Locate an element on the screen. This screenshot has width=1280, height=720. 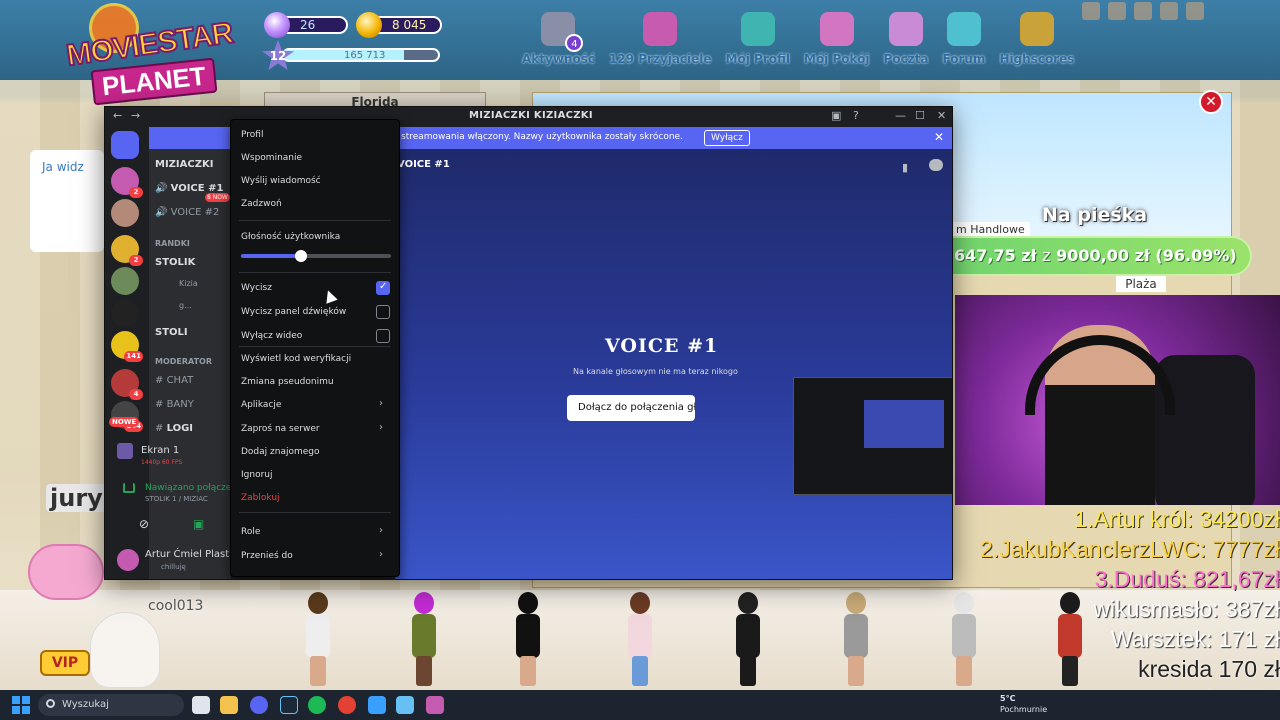
voice-member: Kizia is located at coordinates (188, 283).